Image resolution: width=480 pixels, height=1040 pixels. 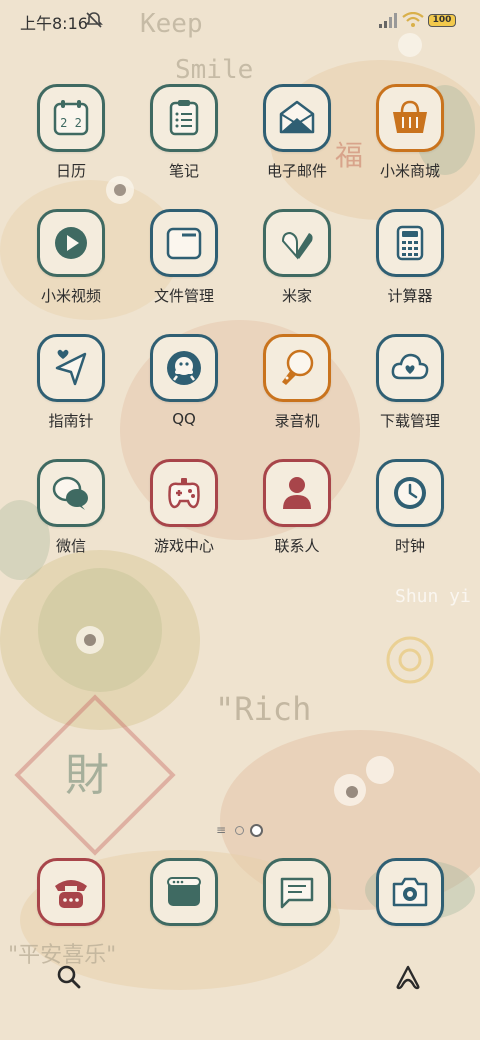 What do you see at coordinates (214, 70) in the screenshot?
I see `wallpaper-text-smile: Smile` at bounding box center [214, 70].